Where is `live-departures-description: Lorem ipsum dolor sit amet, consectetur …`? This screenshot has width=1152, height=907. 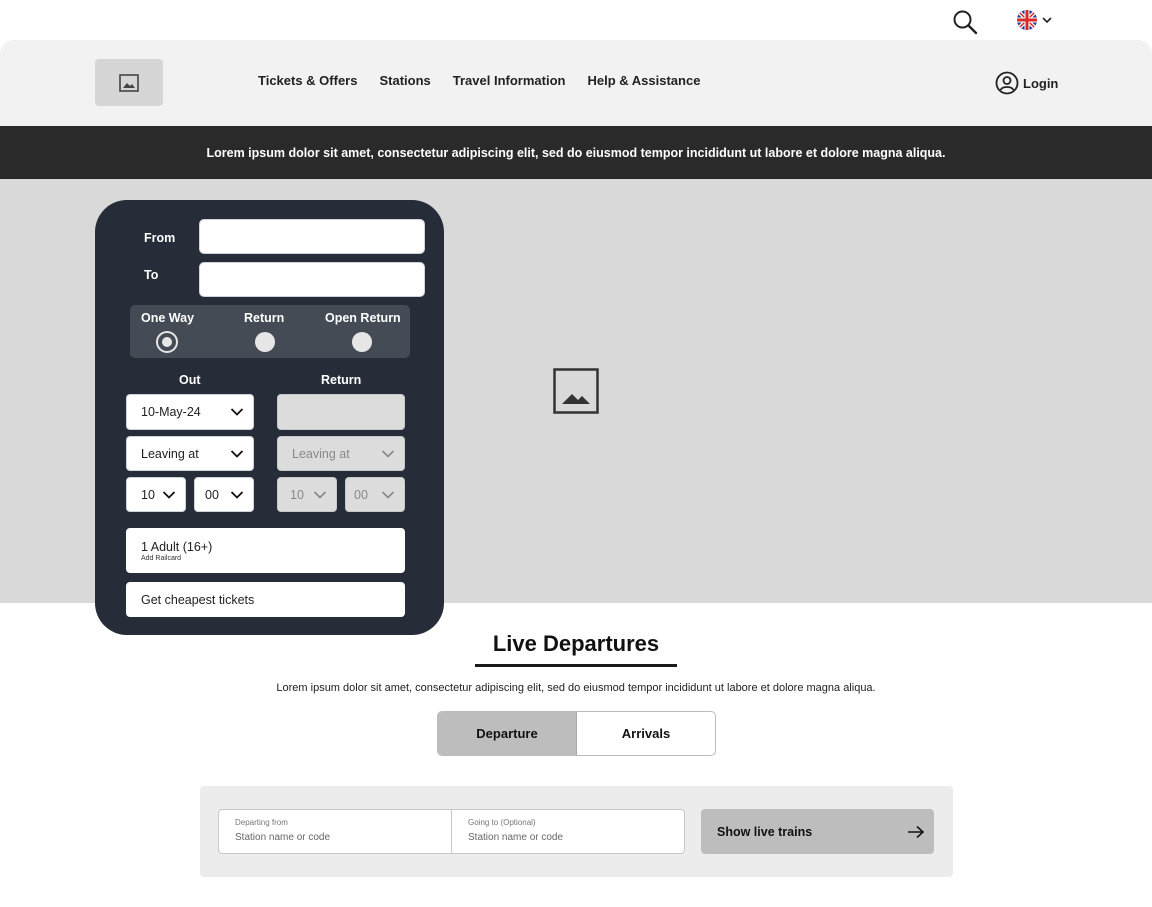
live-departures-description: Lorem ipsum dolor sit amet, consectetur … is located at coordinates (576, 688).